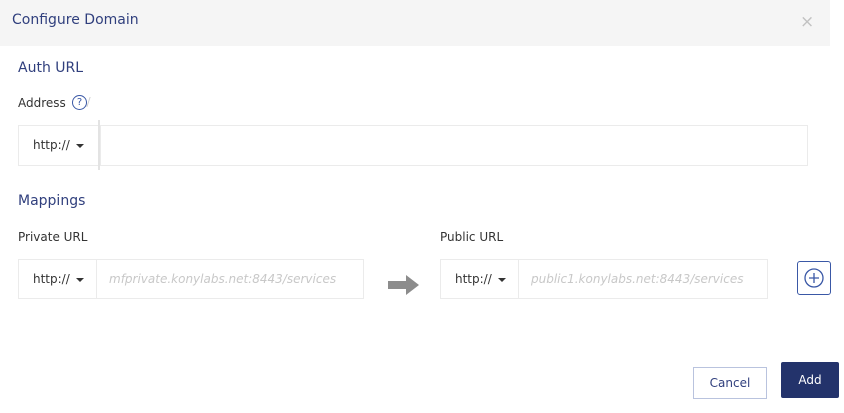 The width and height of the screenshot is (844, 413). Describe the element at coordinates (473, 279) in the screenshot. I see `public-protocol-value: http://` at that location.